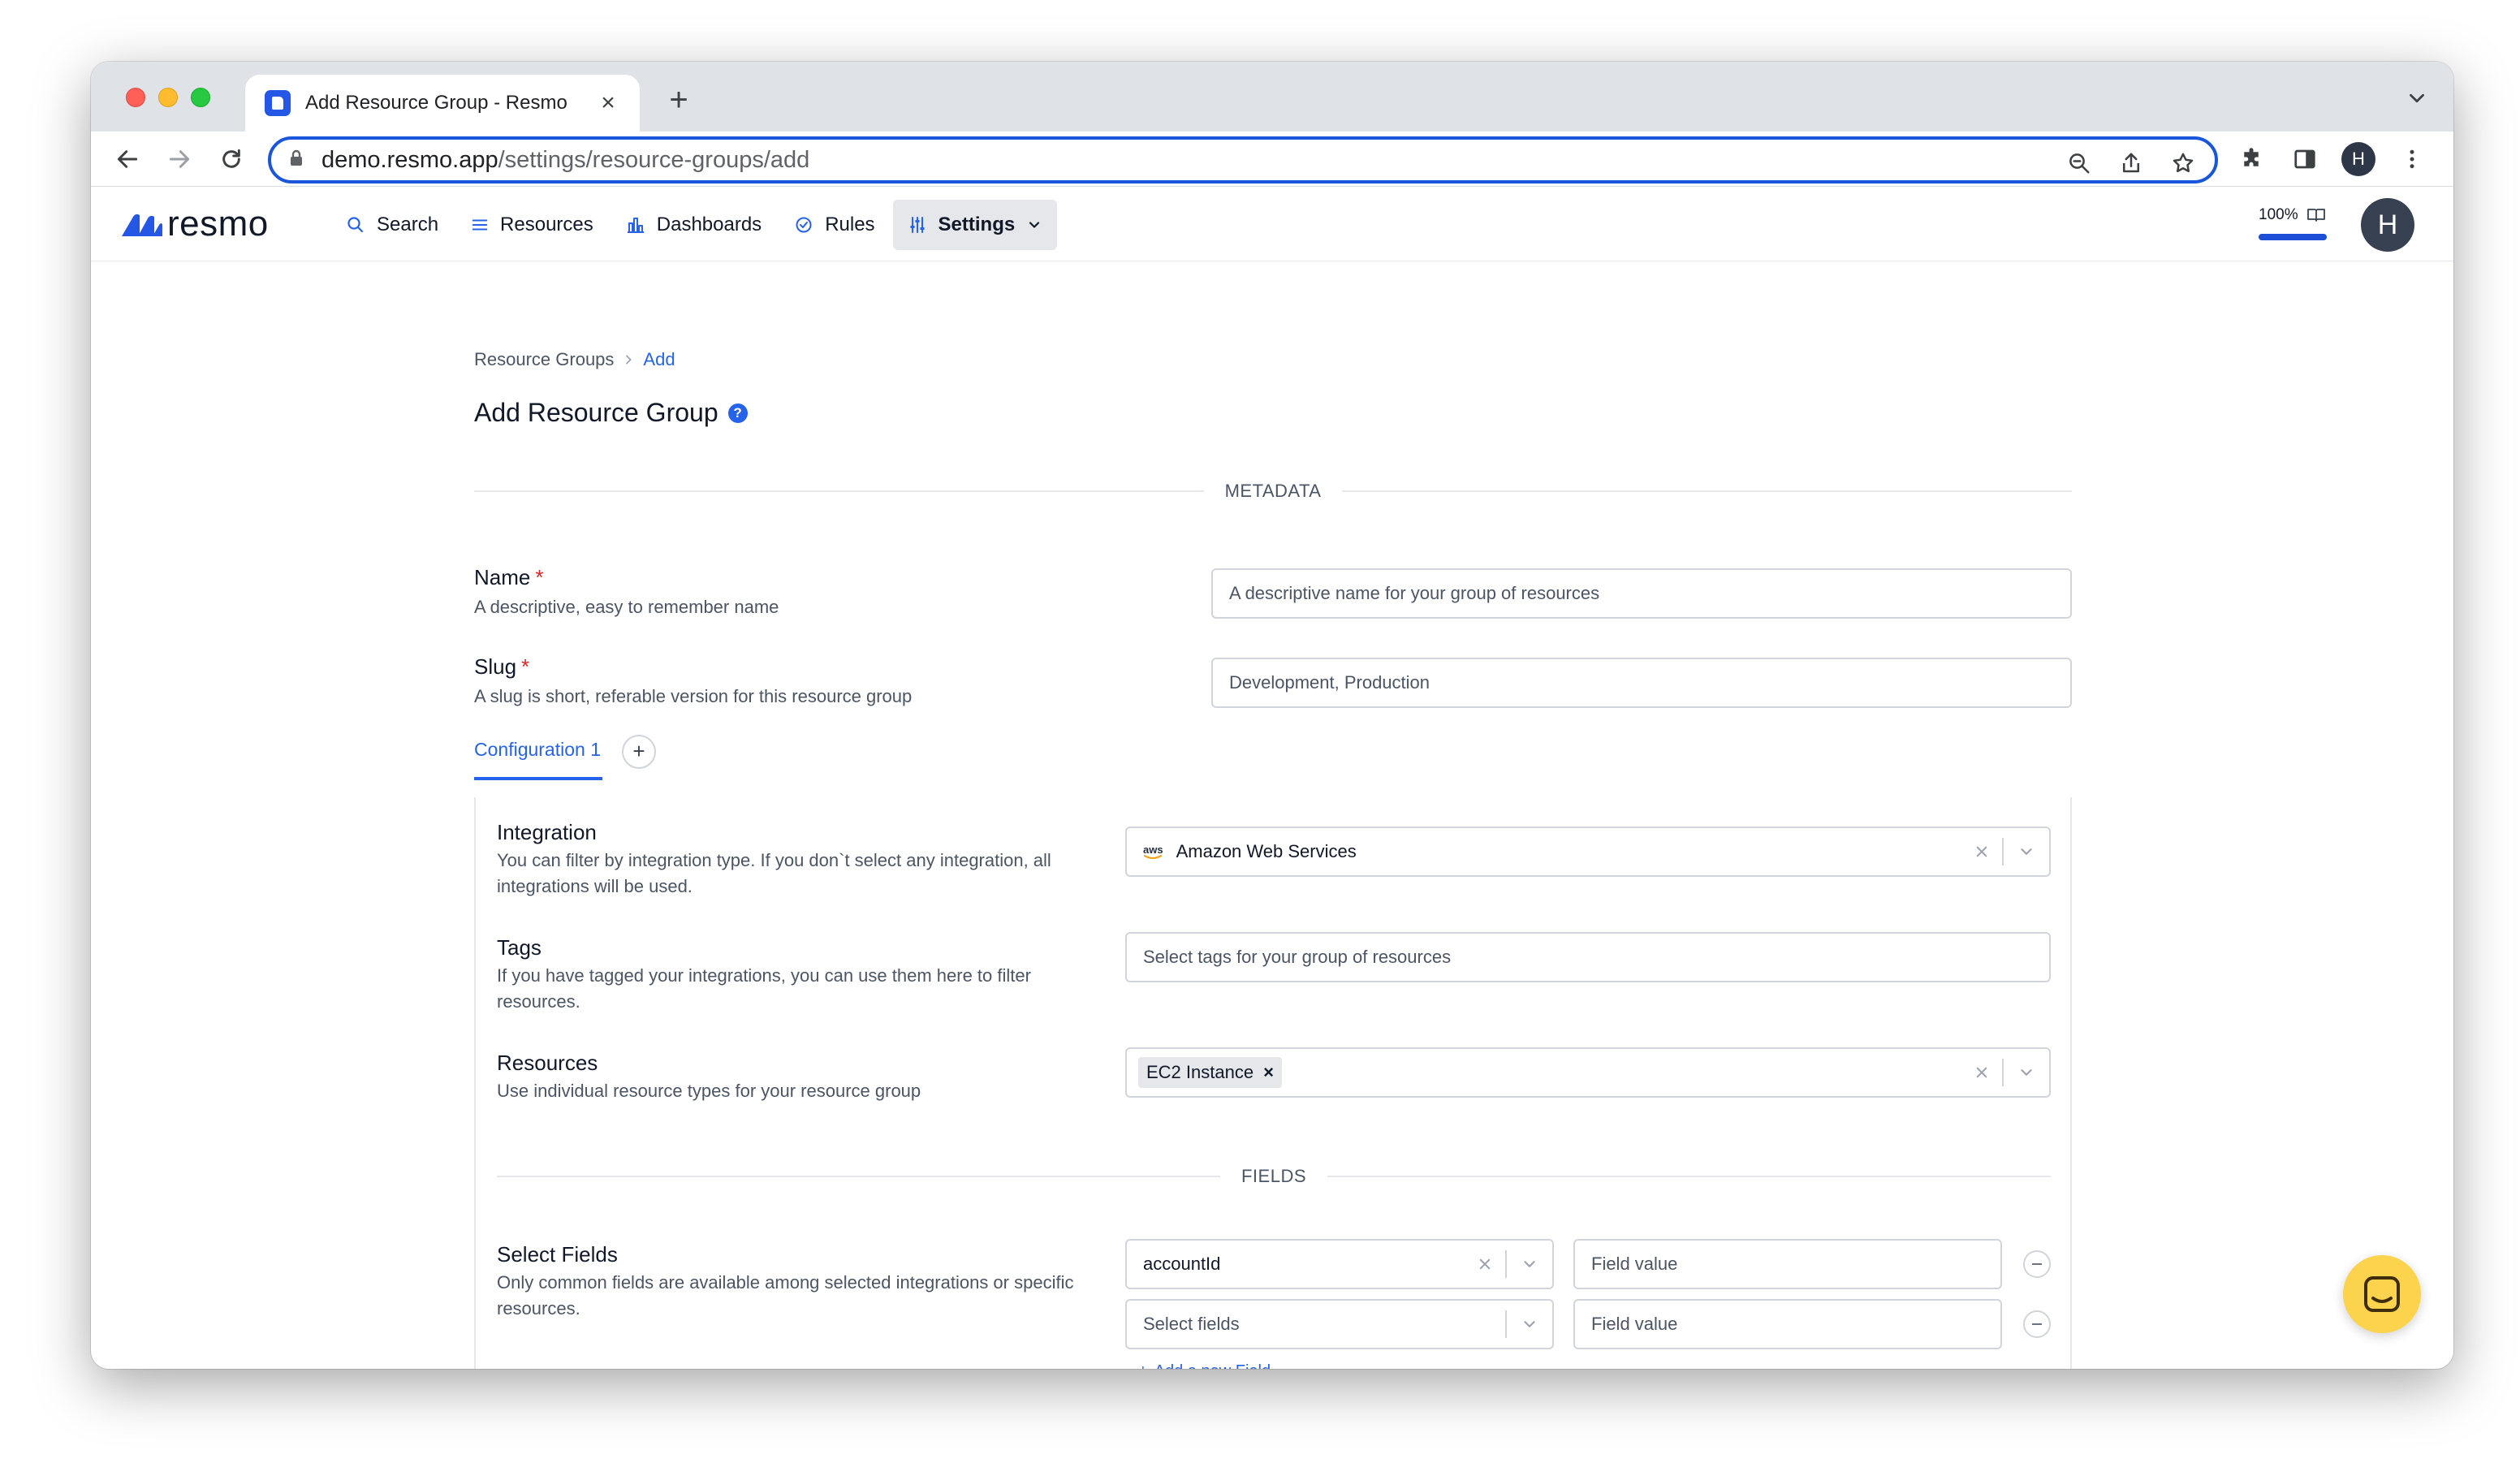  Describe the element at coordinates (1268, 1072) in the screenshot. I see `chip-remove-icon: ×` at that location.